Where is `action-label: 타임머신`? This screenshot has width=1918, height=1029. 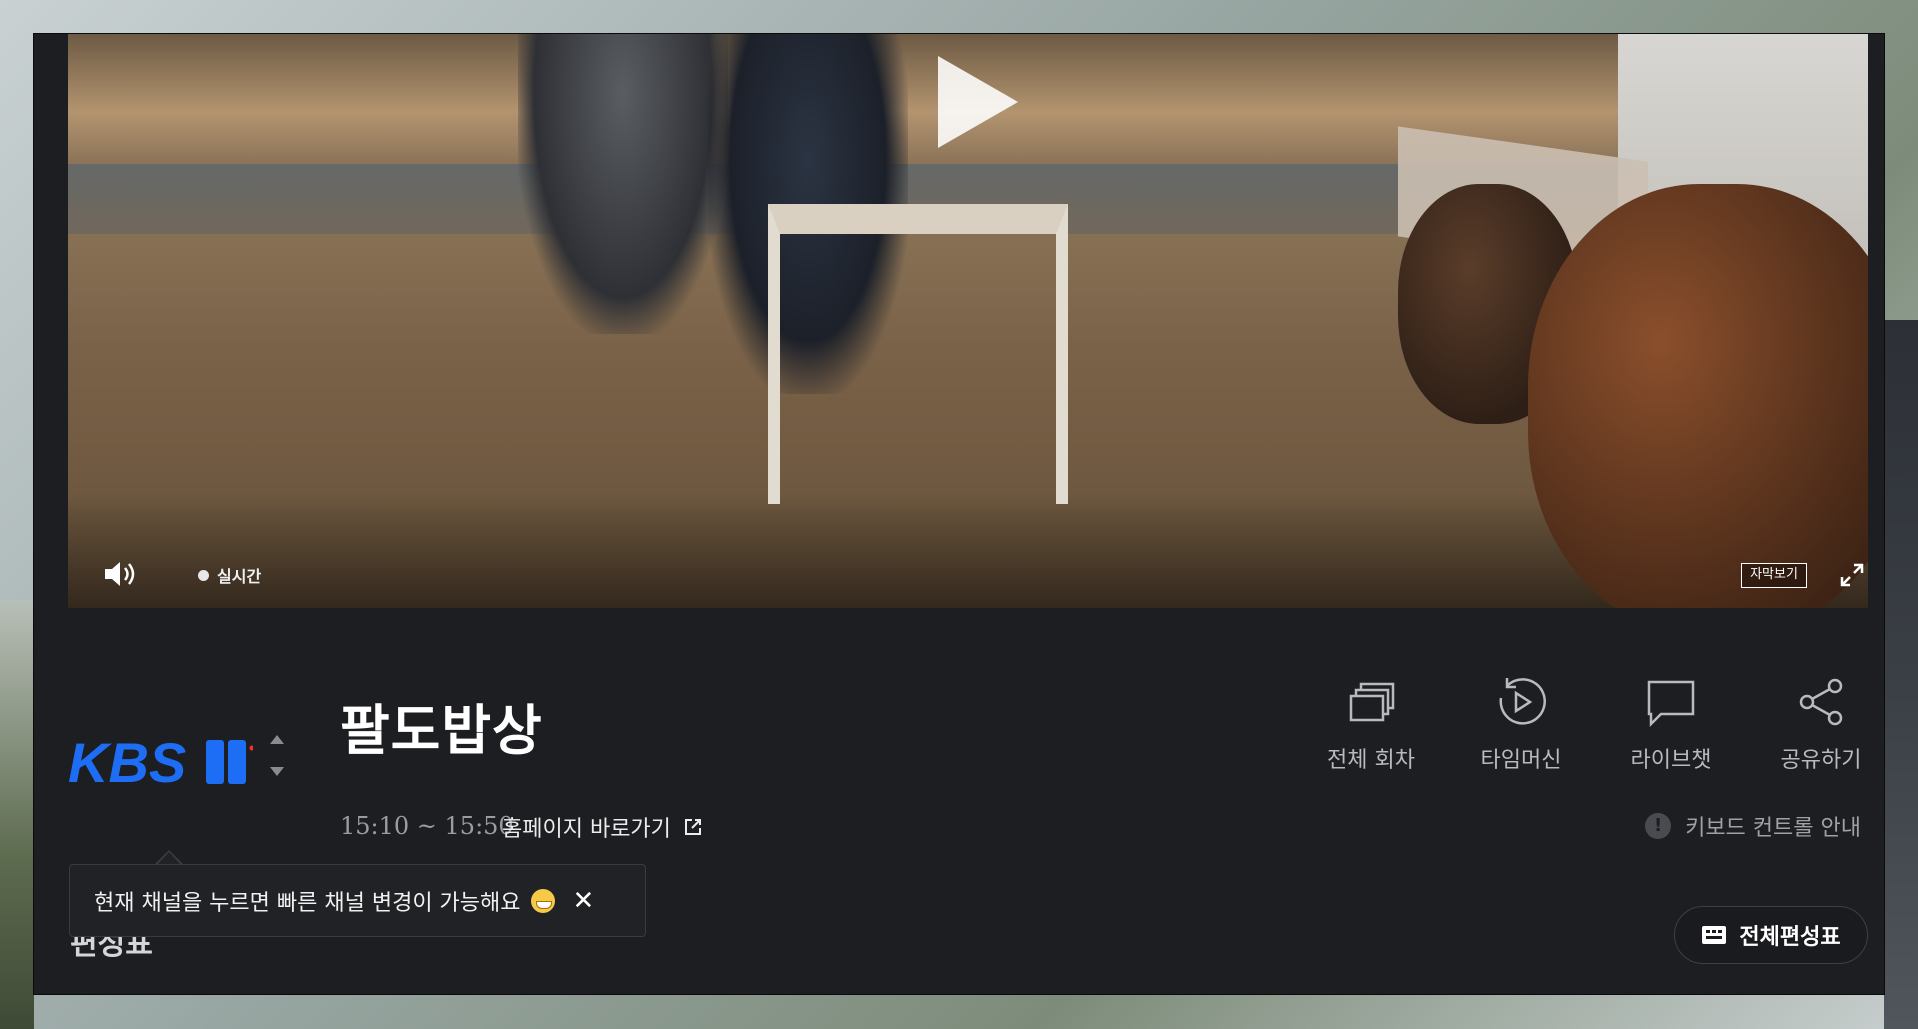 action-label: 타임머신 is located at coordinates (1521, 760).